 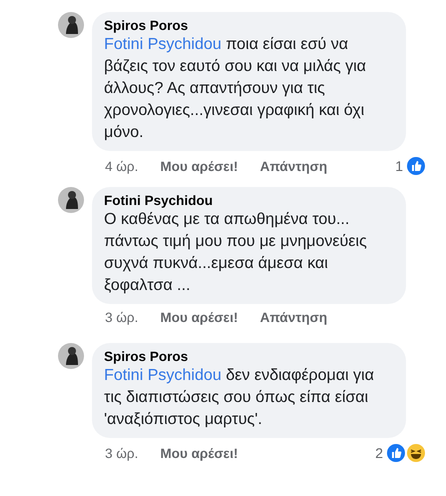 I want to click on comment-text: Fotini Psychidou δεν ενδιαφέρομαι για τις διαπιστώσεις σου όπως είπα είσαι 'αναξιόπιστος μαρτυς'., so click(x=239, y=398).